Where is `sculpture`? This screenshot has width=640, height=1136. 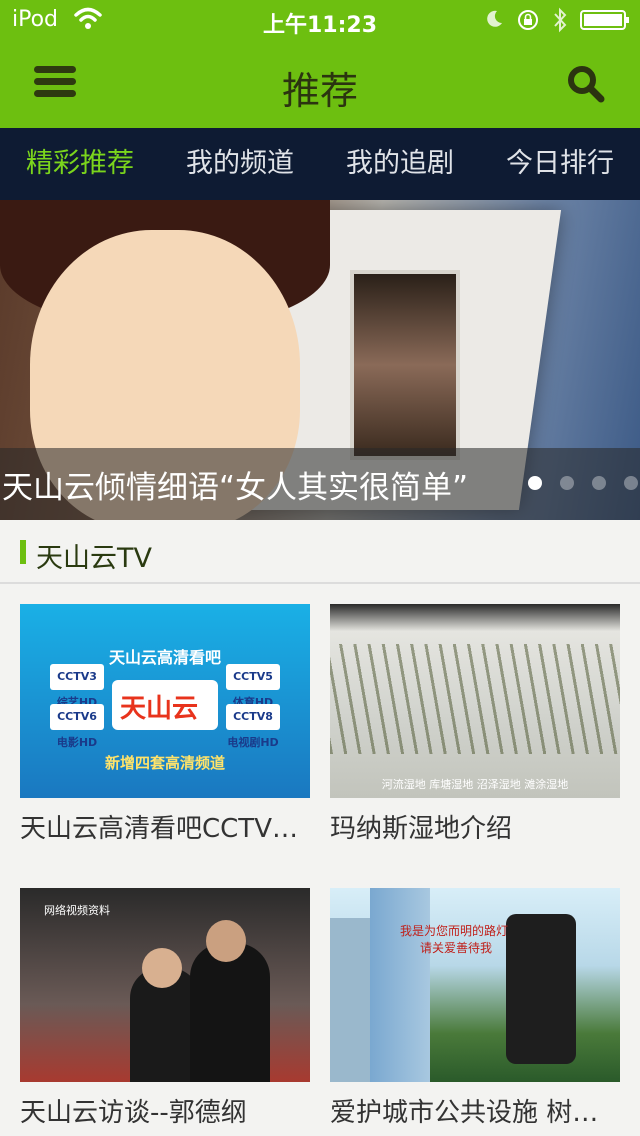 sculpture is located at coordinates (541, 989).